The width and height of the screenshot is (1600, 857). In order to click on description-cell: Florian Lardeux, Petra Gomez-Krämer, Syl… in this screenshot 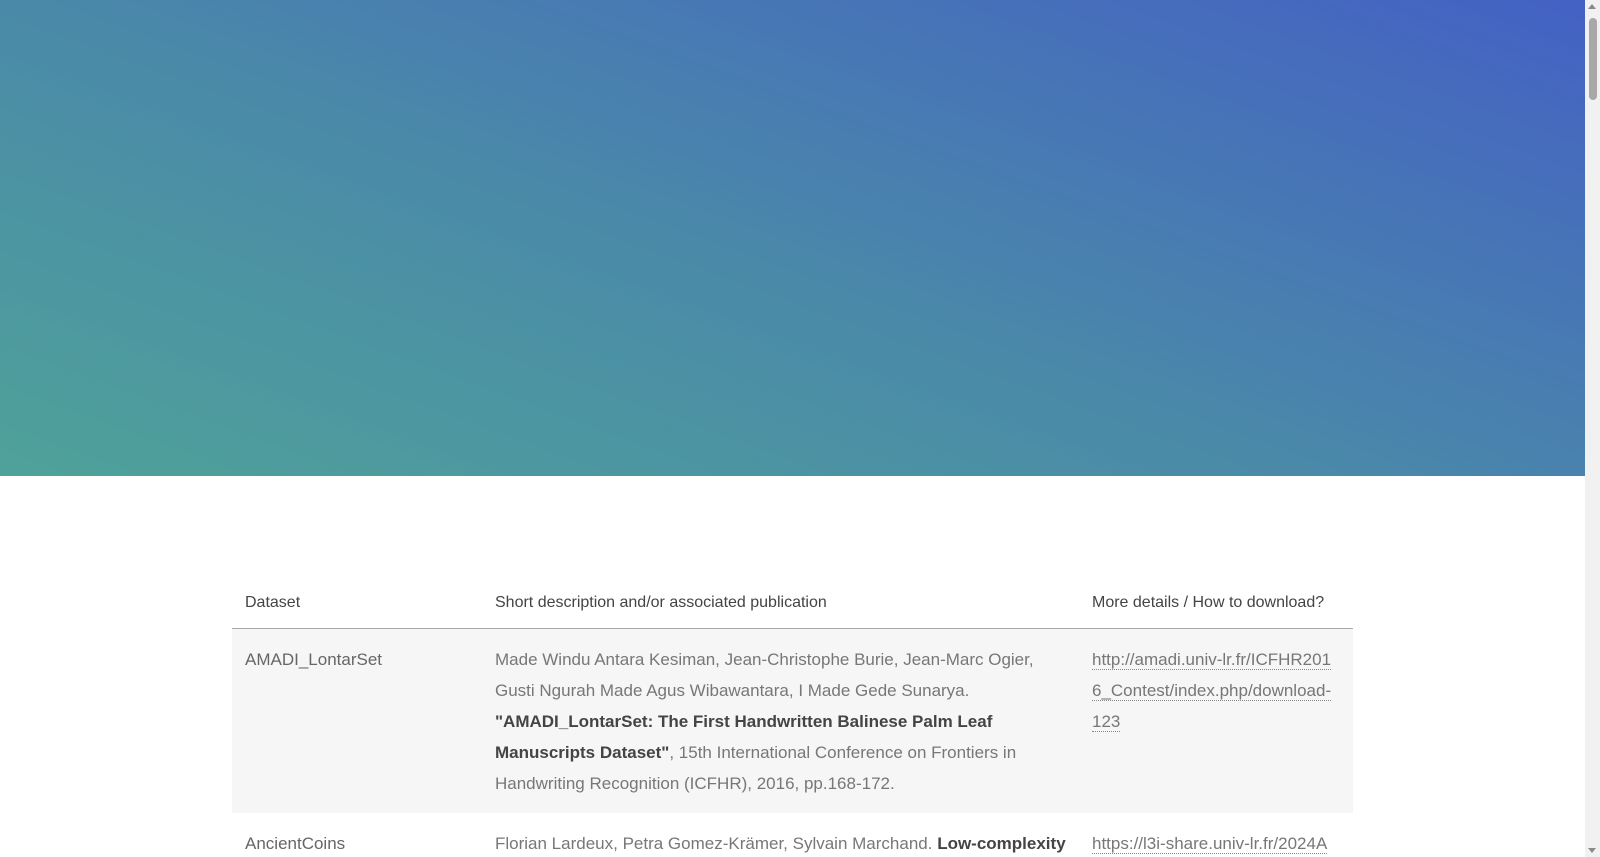, I will do `click(780, 835)`.